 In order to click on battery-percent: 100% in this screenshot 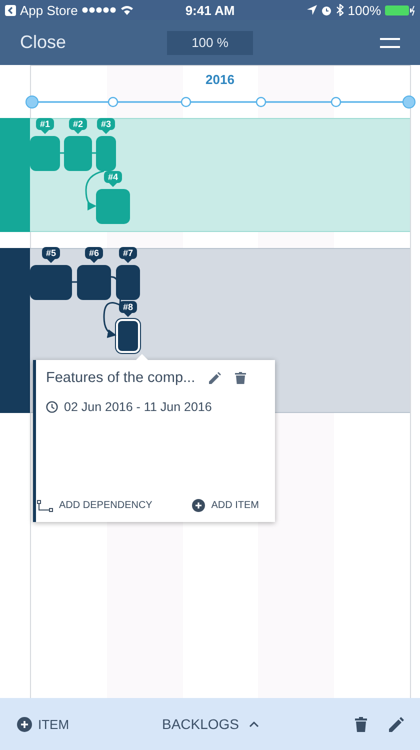, I will do `click(364, 10)`.